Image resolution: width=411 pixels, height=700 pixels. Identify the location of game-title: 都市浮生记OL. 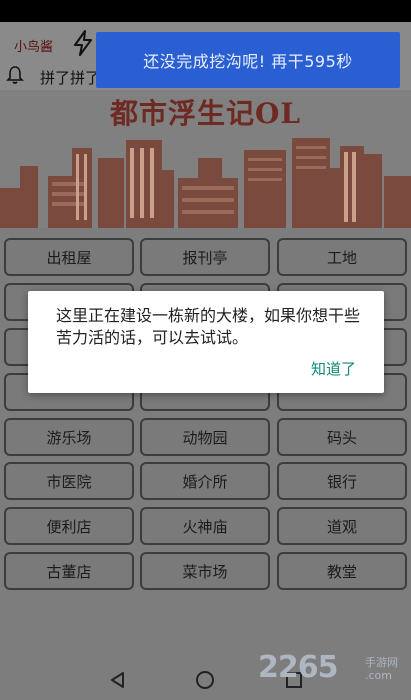
(205, 113).